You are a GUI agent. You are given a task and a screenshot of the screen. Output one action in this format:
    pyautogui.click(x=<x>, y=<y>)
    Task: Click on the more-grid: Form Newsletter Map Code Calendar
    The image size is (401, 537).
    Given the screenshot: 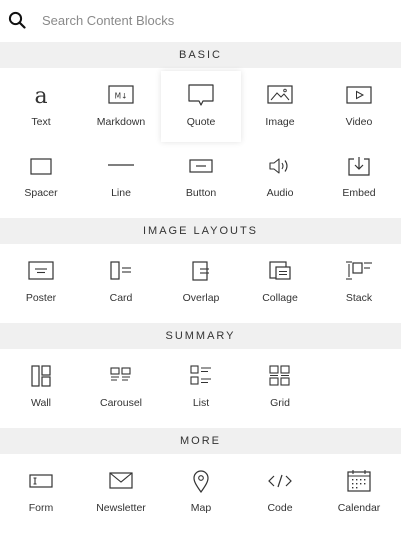 What is the action you would take?
    pyautogui.click(x=200, y=492)
    